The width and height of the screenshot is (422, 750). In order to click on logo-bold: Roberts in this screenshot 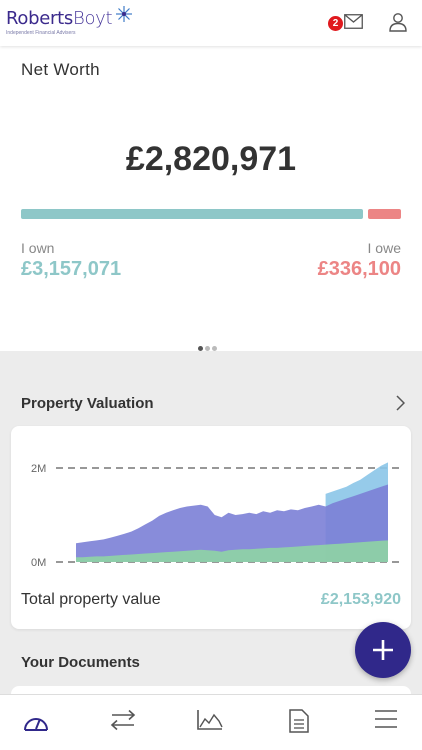, I will do `click(39, 18)`.